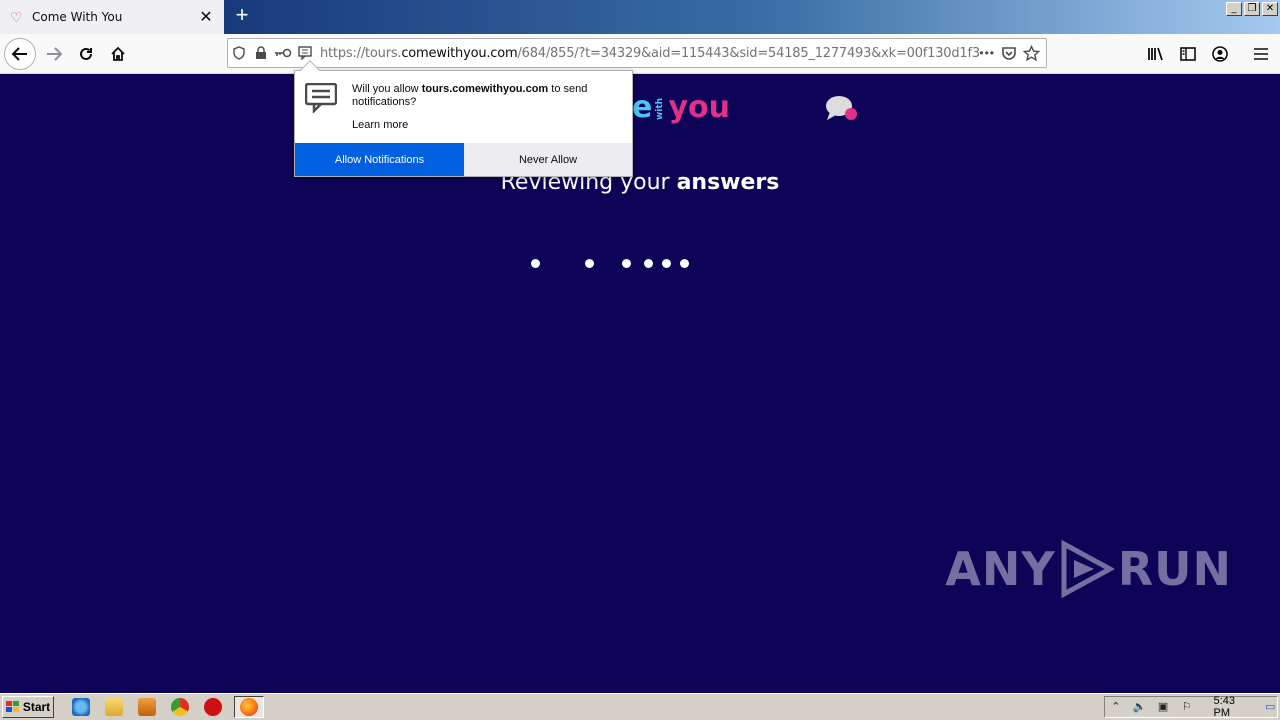 This screenshot has width=1280, height=720. Describe the element at coordinates (640, 17) in the screenshot. I see `title-bar: ♡ Come With You ✕ + _ ❐ ✕` at that location.